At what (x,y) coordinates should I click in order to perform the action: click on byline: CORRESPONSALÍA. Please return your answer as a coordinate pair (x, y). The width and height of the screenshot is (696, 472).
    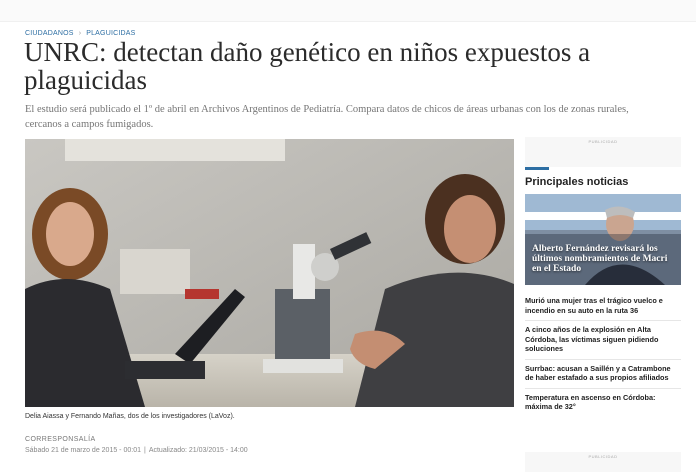
    Looking at the image, I should click on (60, 439).